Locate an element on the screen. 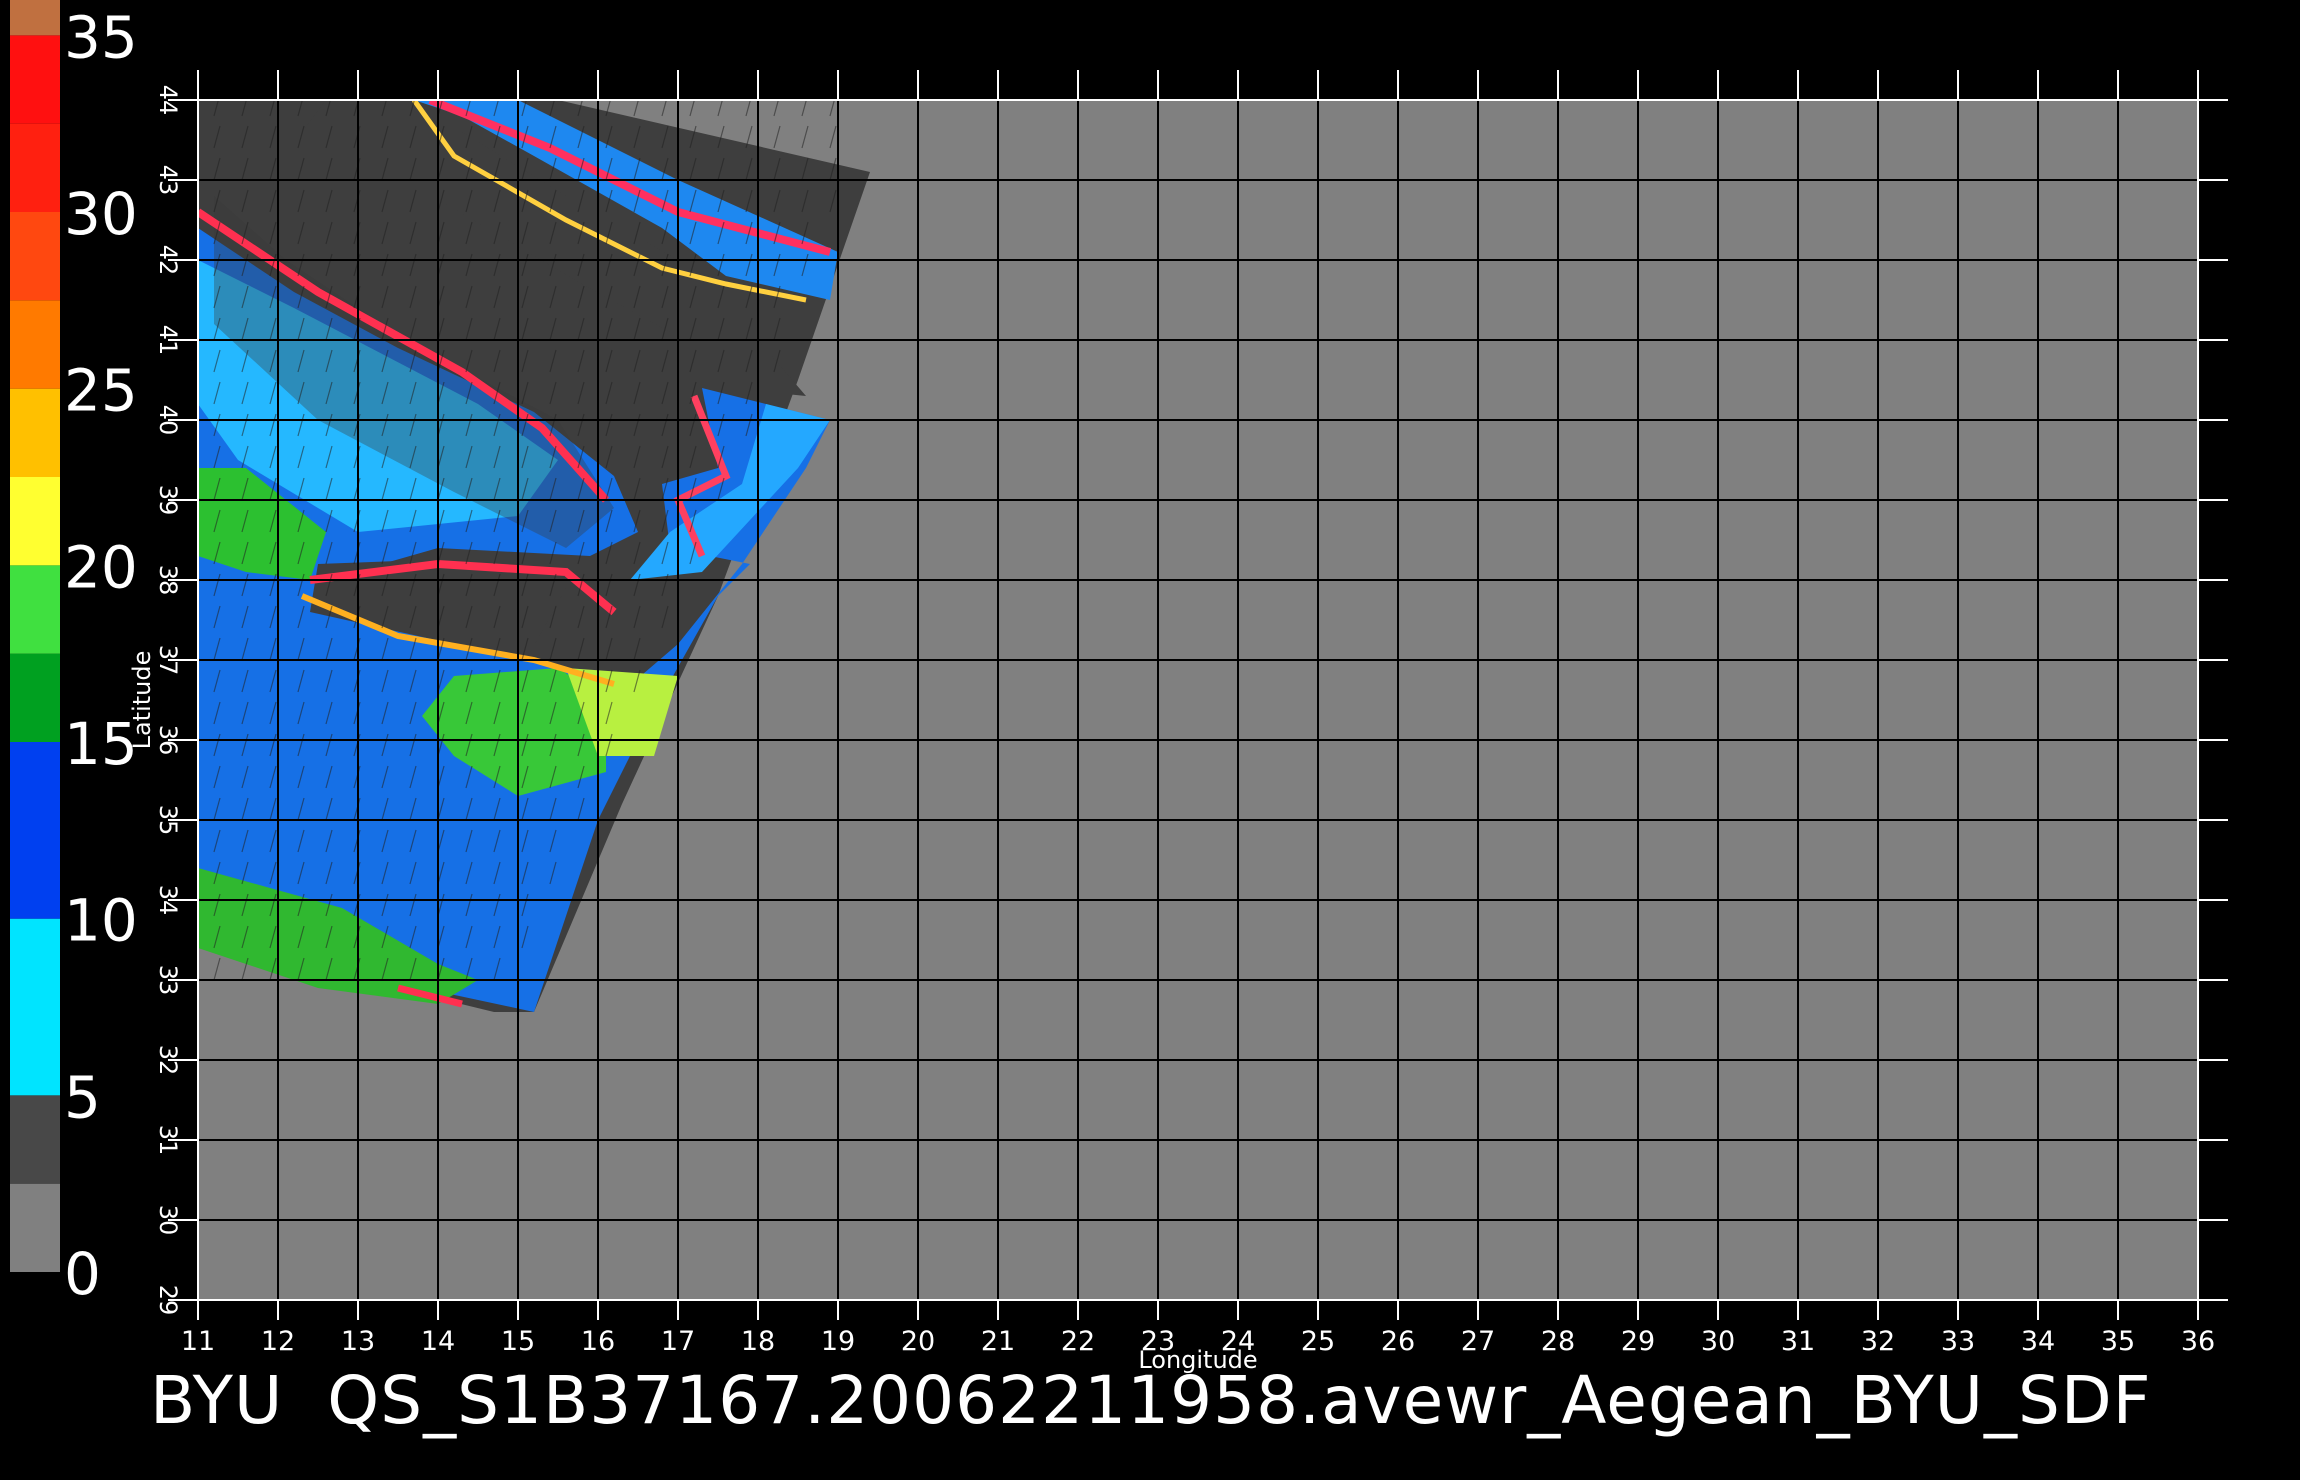 Image resolution: width=2300 pixels, height=1480 pixels. longitude-tick-label: 18 is located at coordinates (758, 1341).